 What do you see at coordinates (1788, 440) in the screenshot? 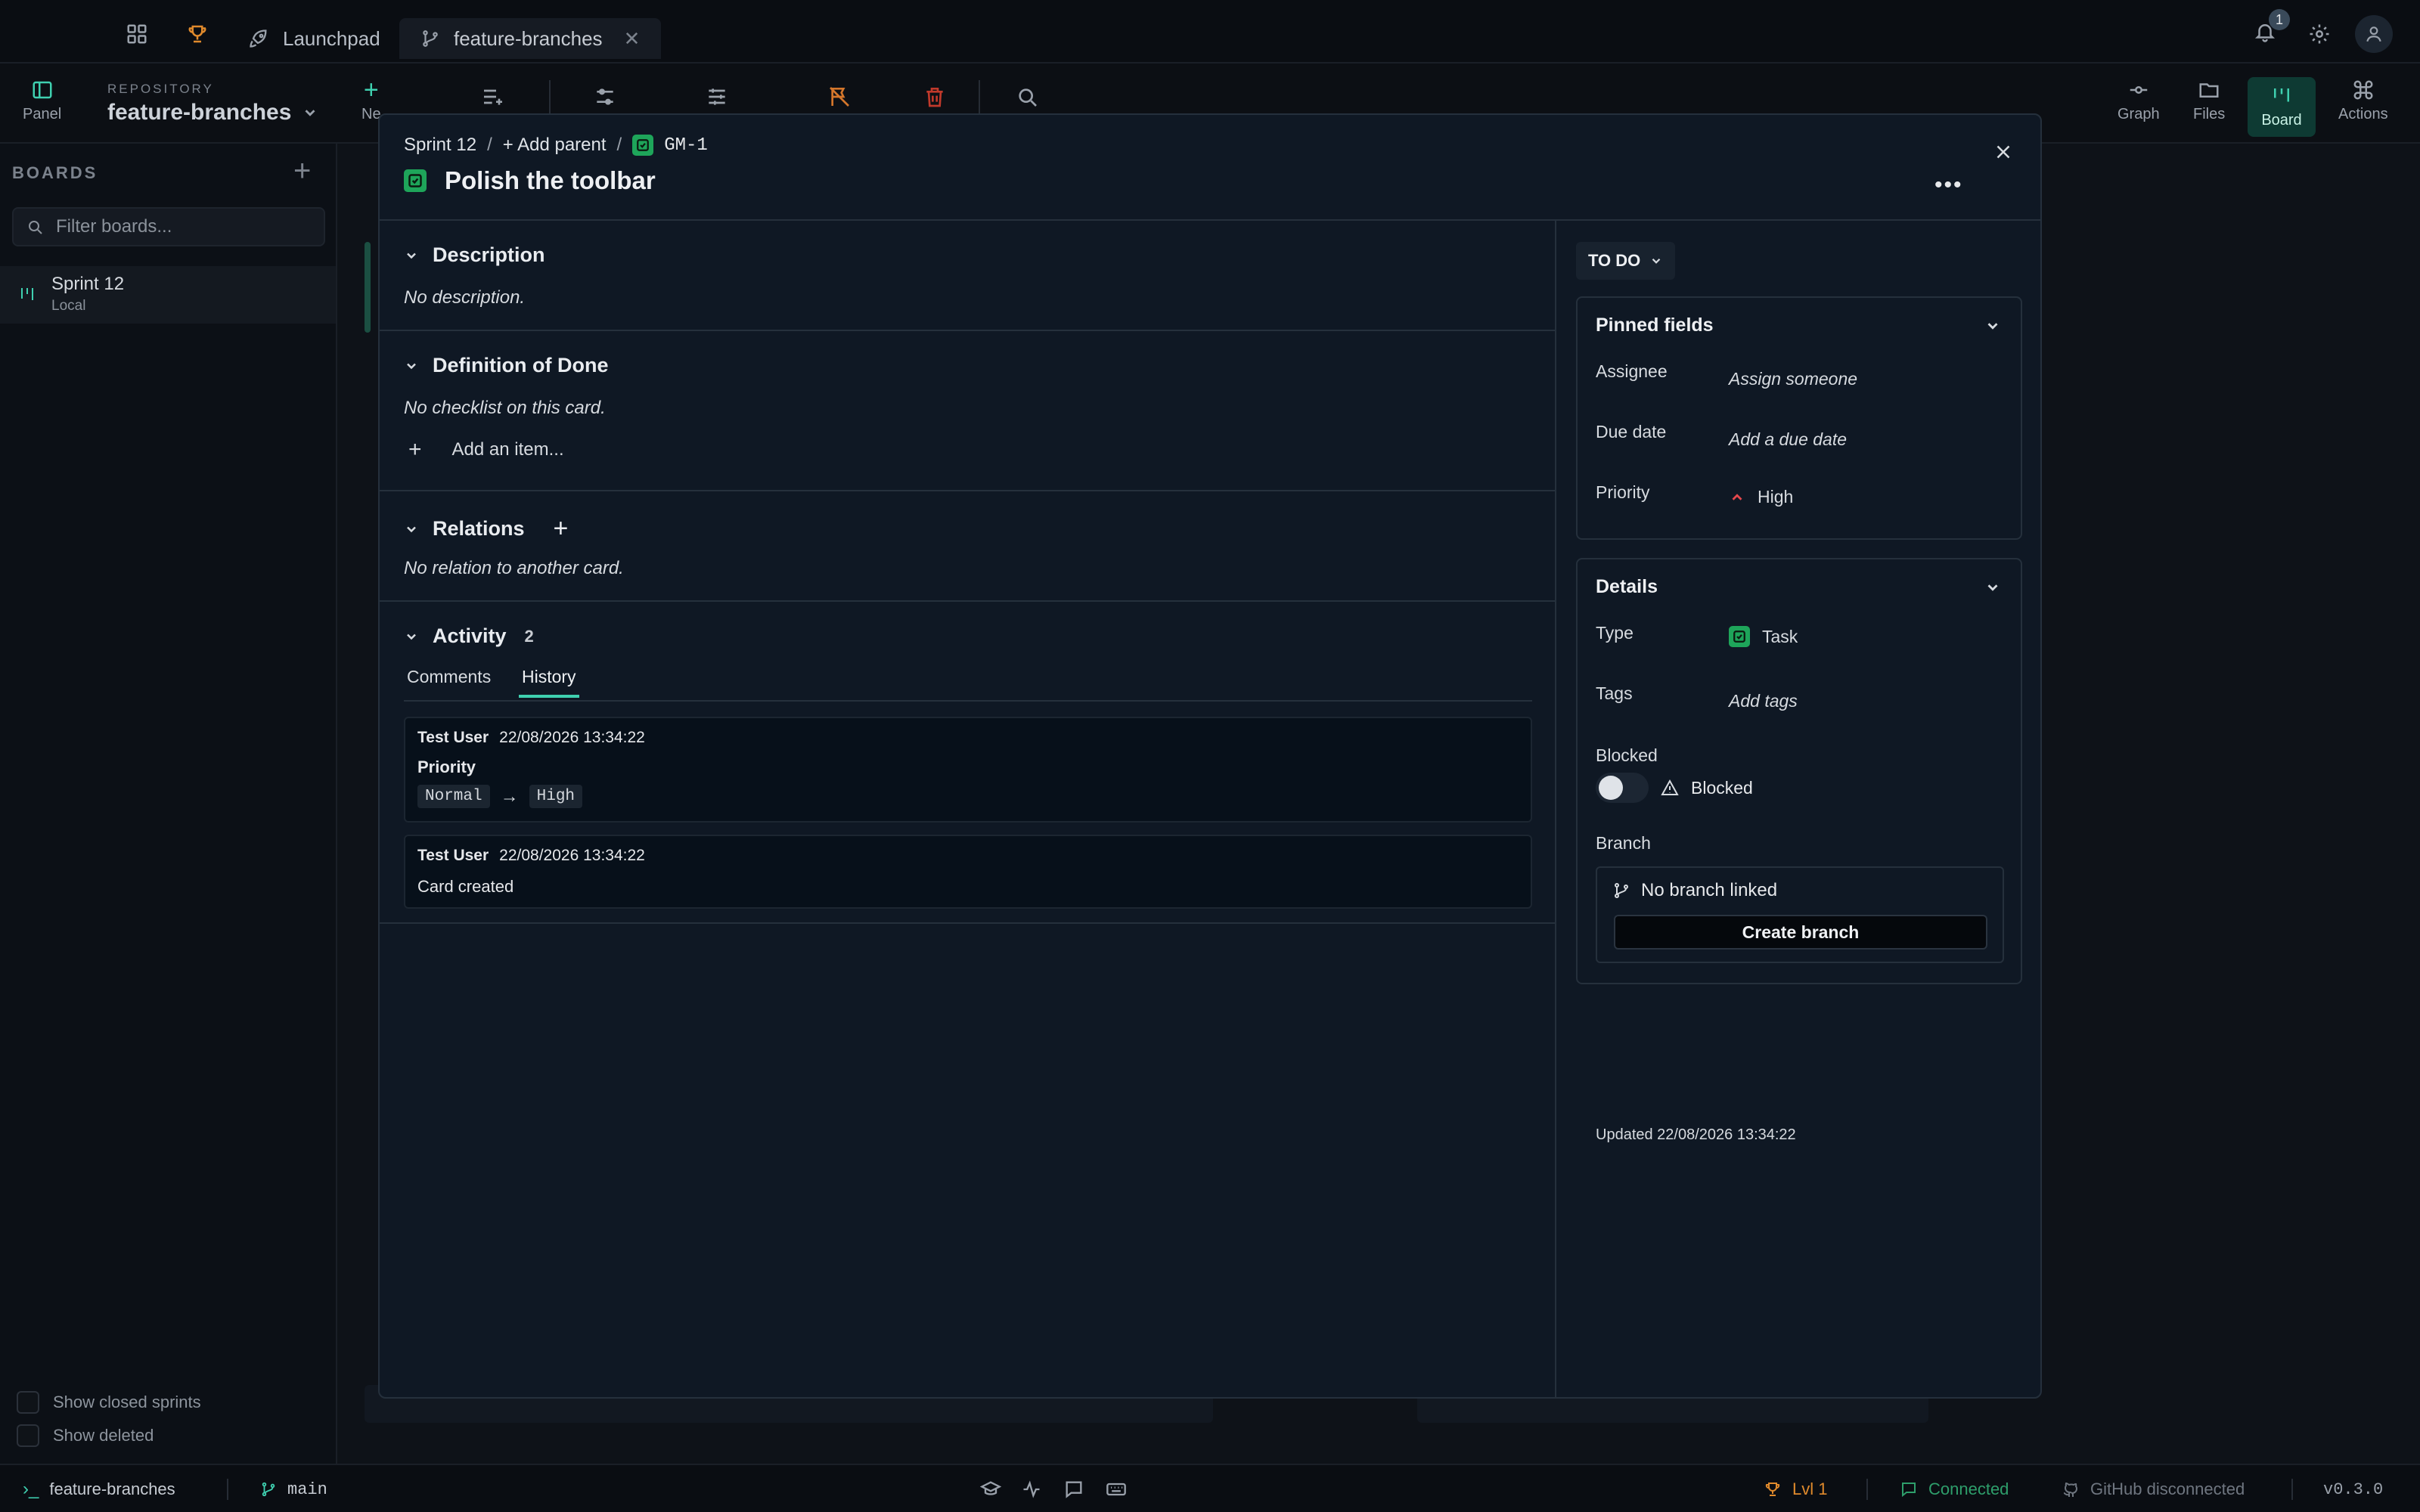
I see `due-date-value: Add a due date` at bounding box center [1788, 440].